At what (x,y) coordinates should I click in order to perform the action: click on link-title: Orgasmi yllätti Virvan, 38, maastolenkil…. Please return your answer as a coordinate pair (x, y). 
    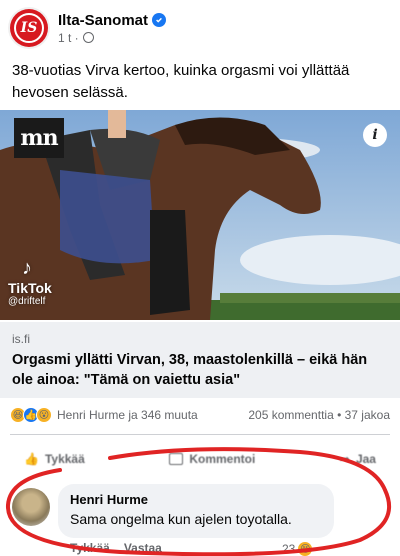
    Looking at the image, I should click on (190, 370).